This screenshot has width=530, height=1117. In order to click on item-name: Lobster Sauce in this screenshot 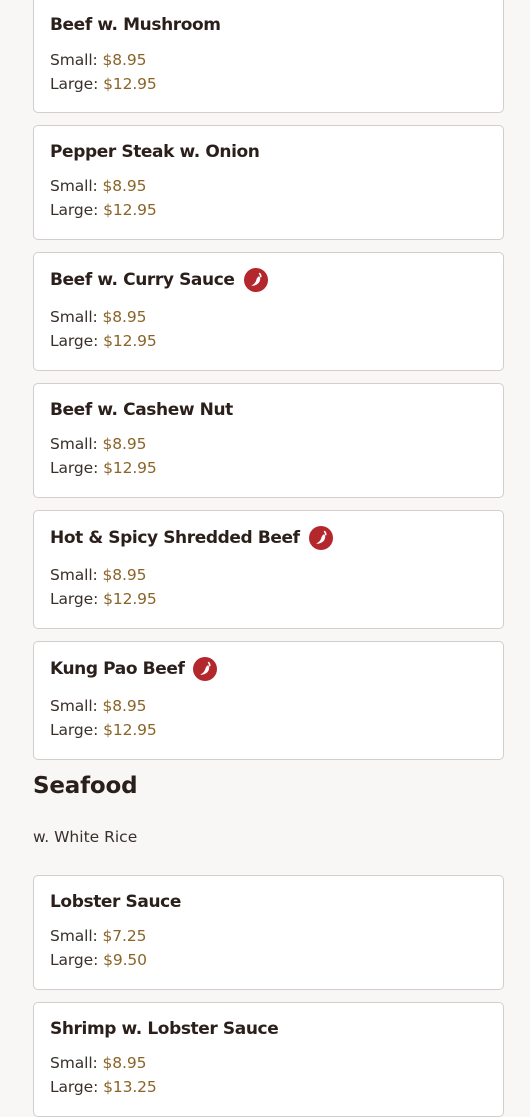, I will do `click(115, 902)`.